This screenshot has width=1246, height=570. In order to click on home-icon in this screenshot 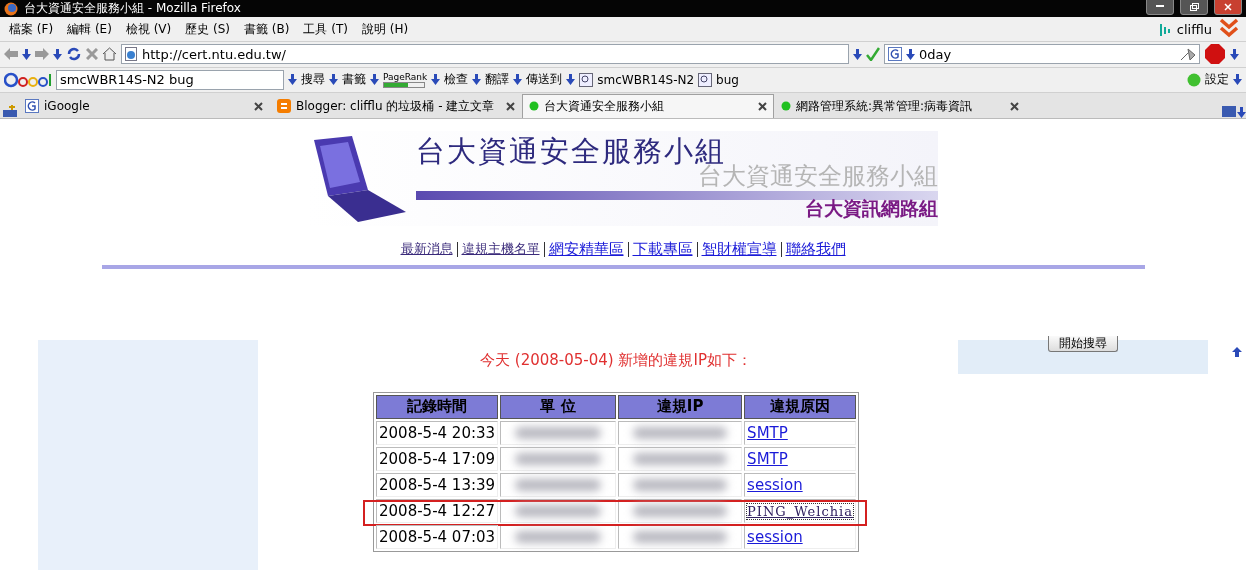, I will do `click(109, 54)`.